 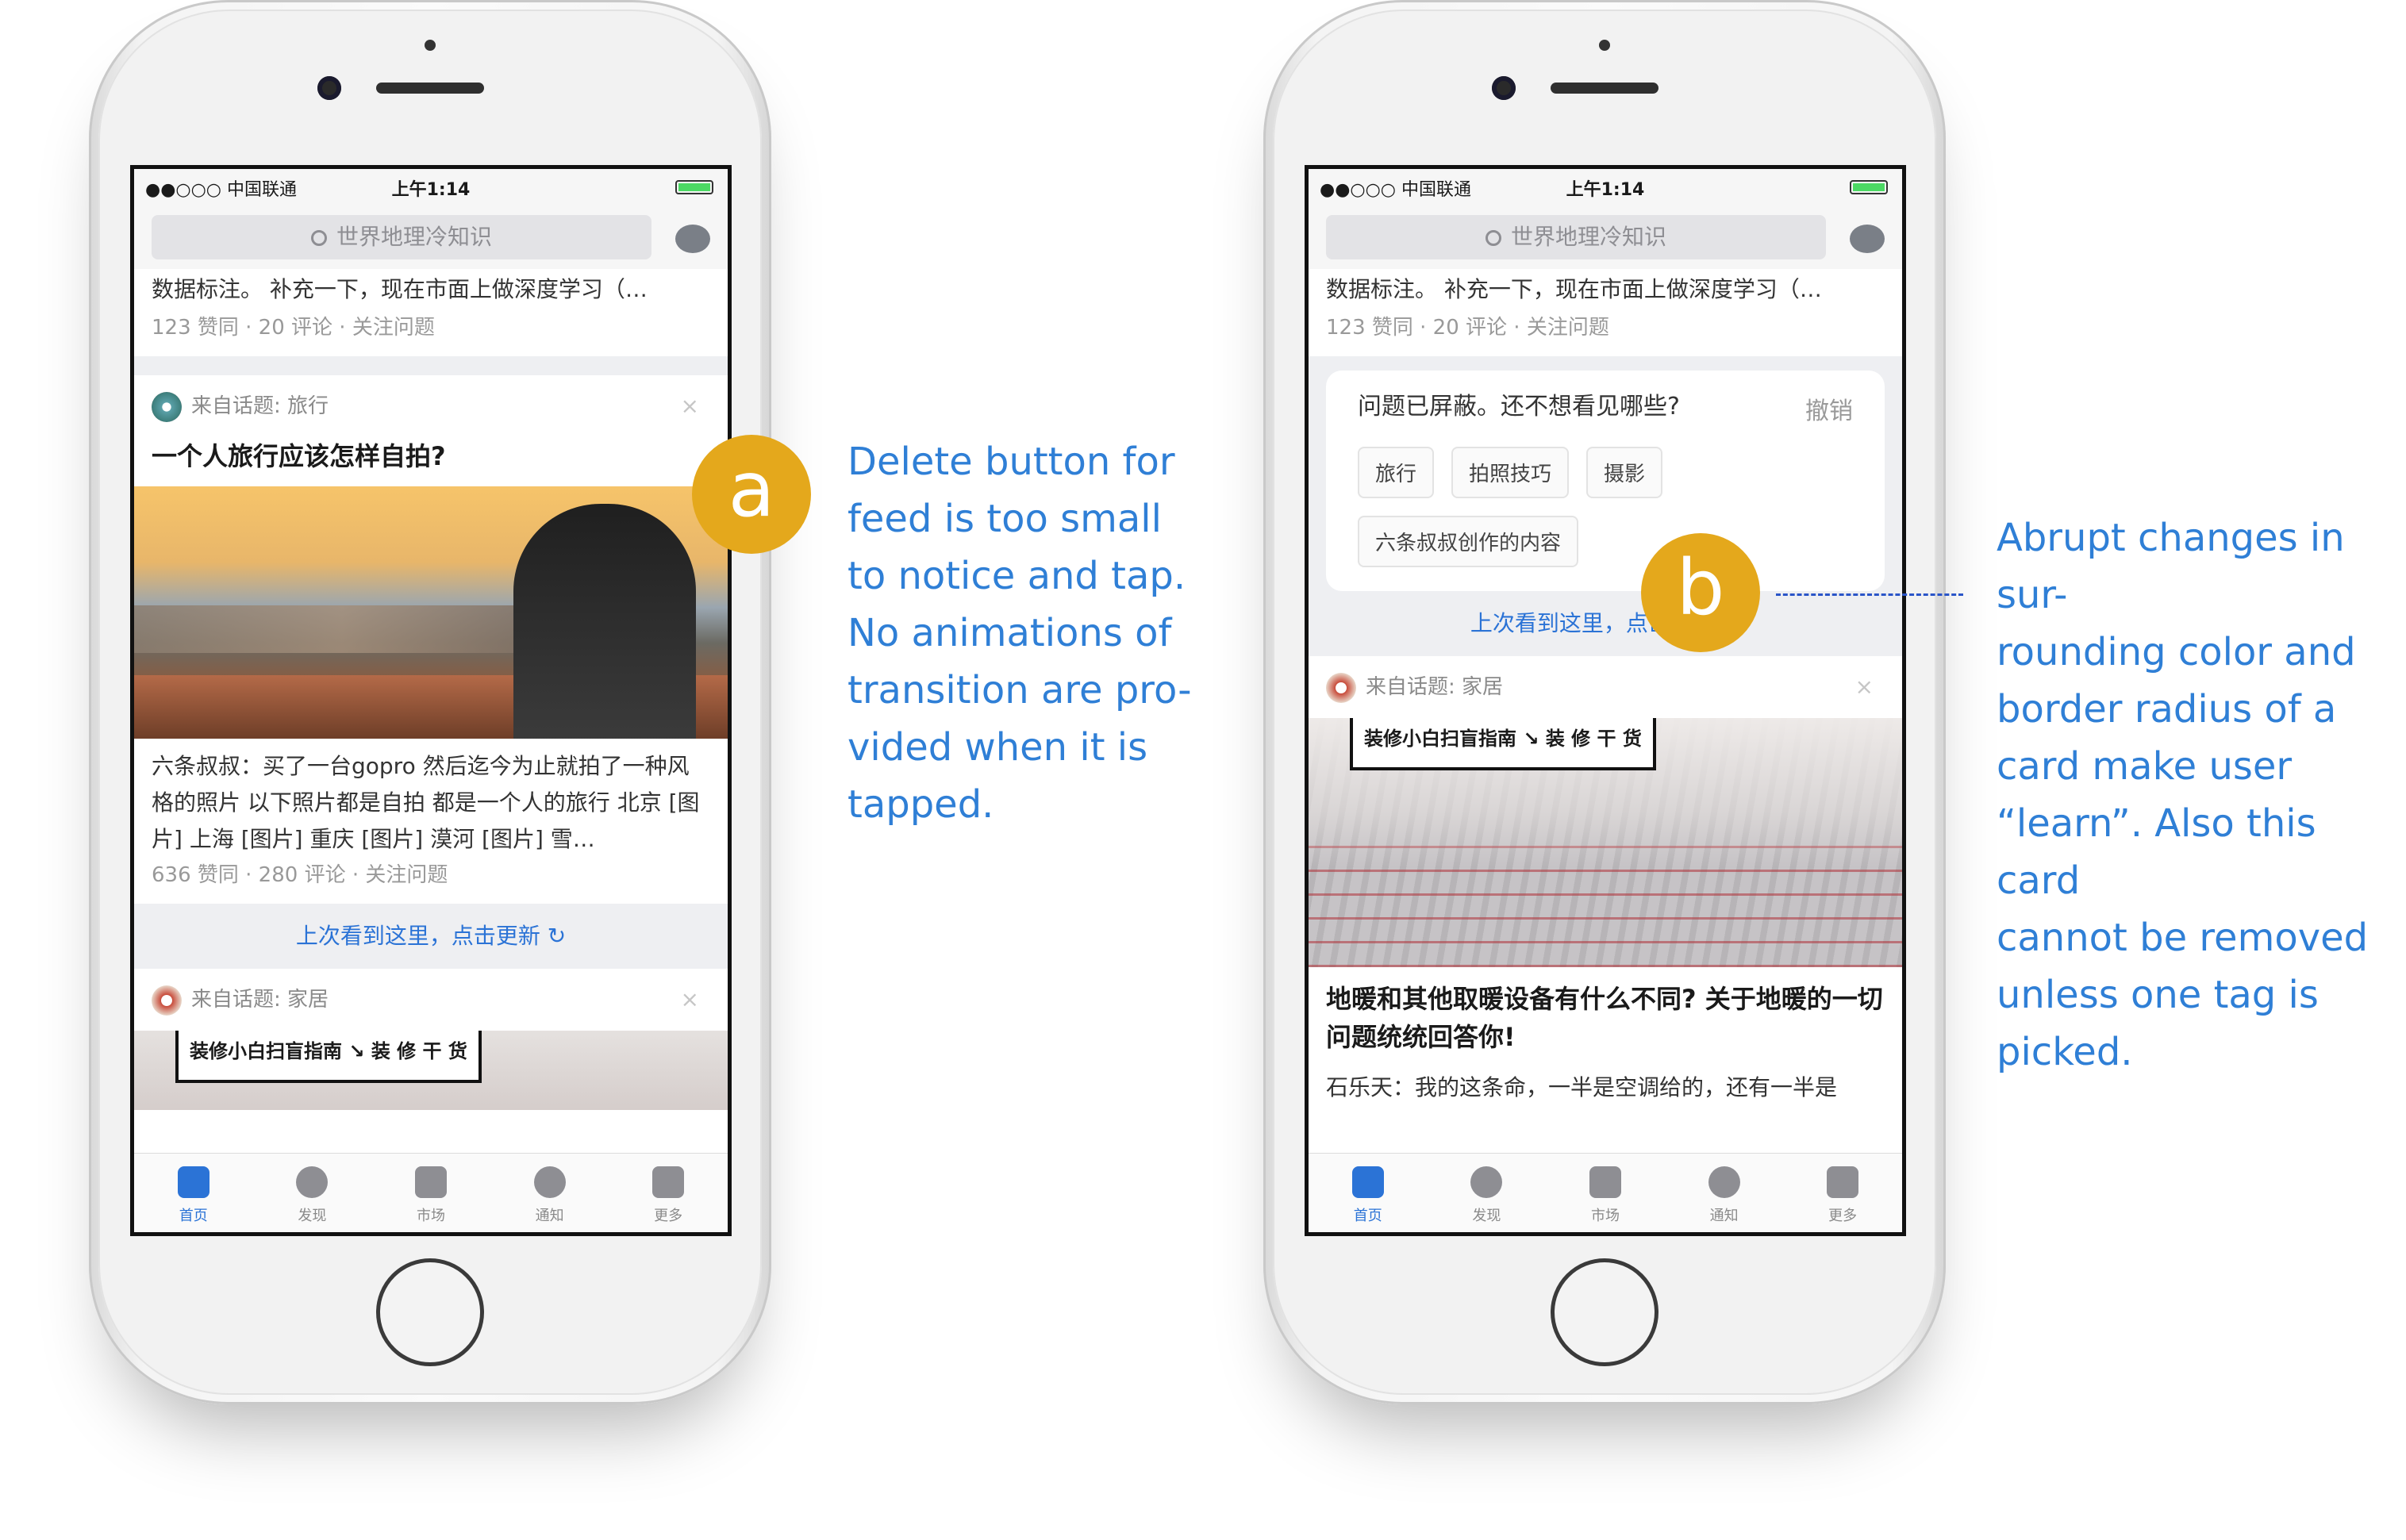 What do you see at coordinates (430, 46) in the screenshot?
I see `proximity-sensor` at bounding box center [430, 46].